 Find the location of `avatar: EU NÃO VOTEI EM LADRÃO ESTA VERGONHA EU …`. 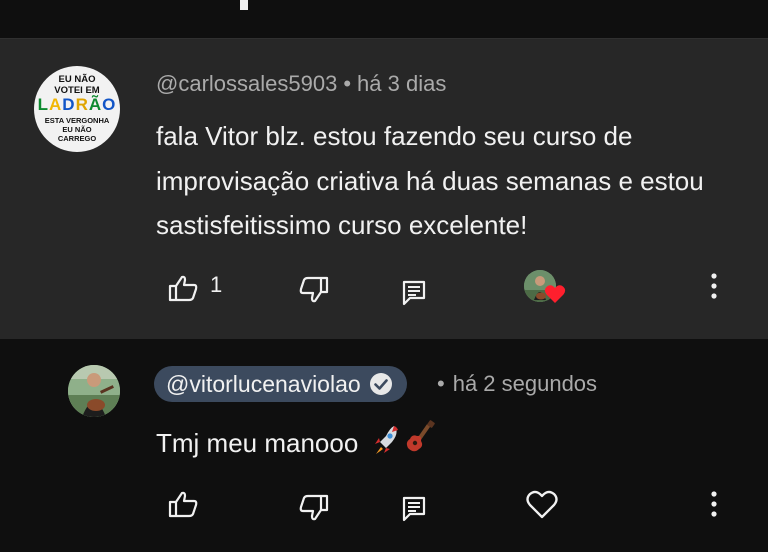

avatar: EU NÃO VOTEI EM LADRÃO ESTA VERGONHA EU … is located at coordinates (77, 109).